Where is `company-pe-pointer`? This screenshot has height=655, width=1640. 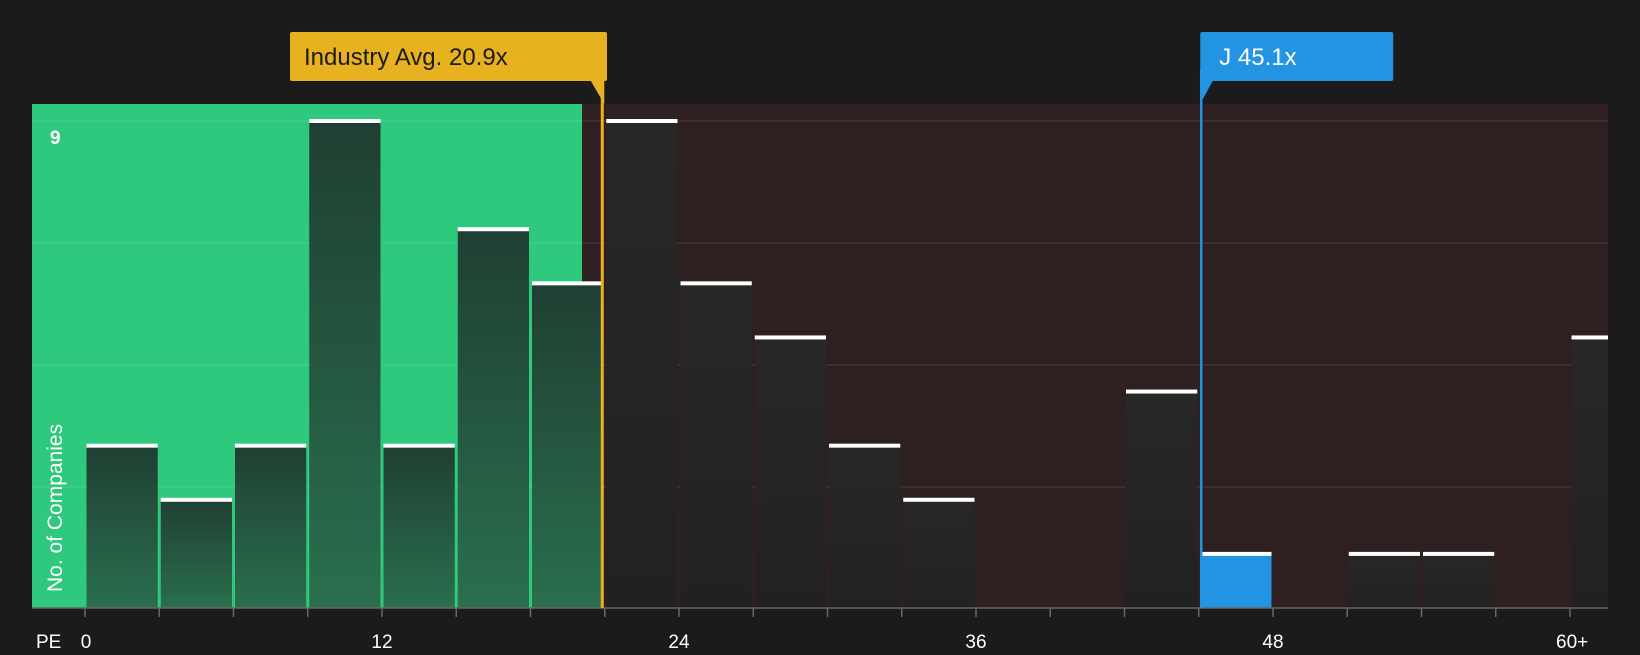 company-pe-pointer is located at coordinates (1207, 92).